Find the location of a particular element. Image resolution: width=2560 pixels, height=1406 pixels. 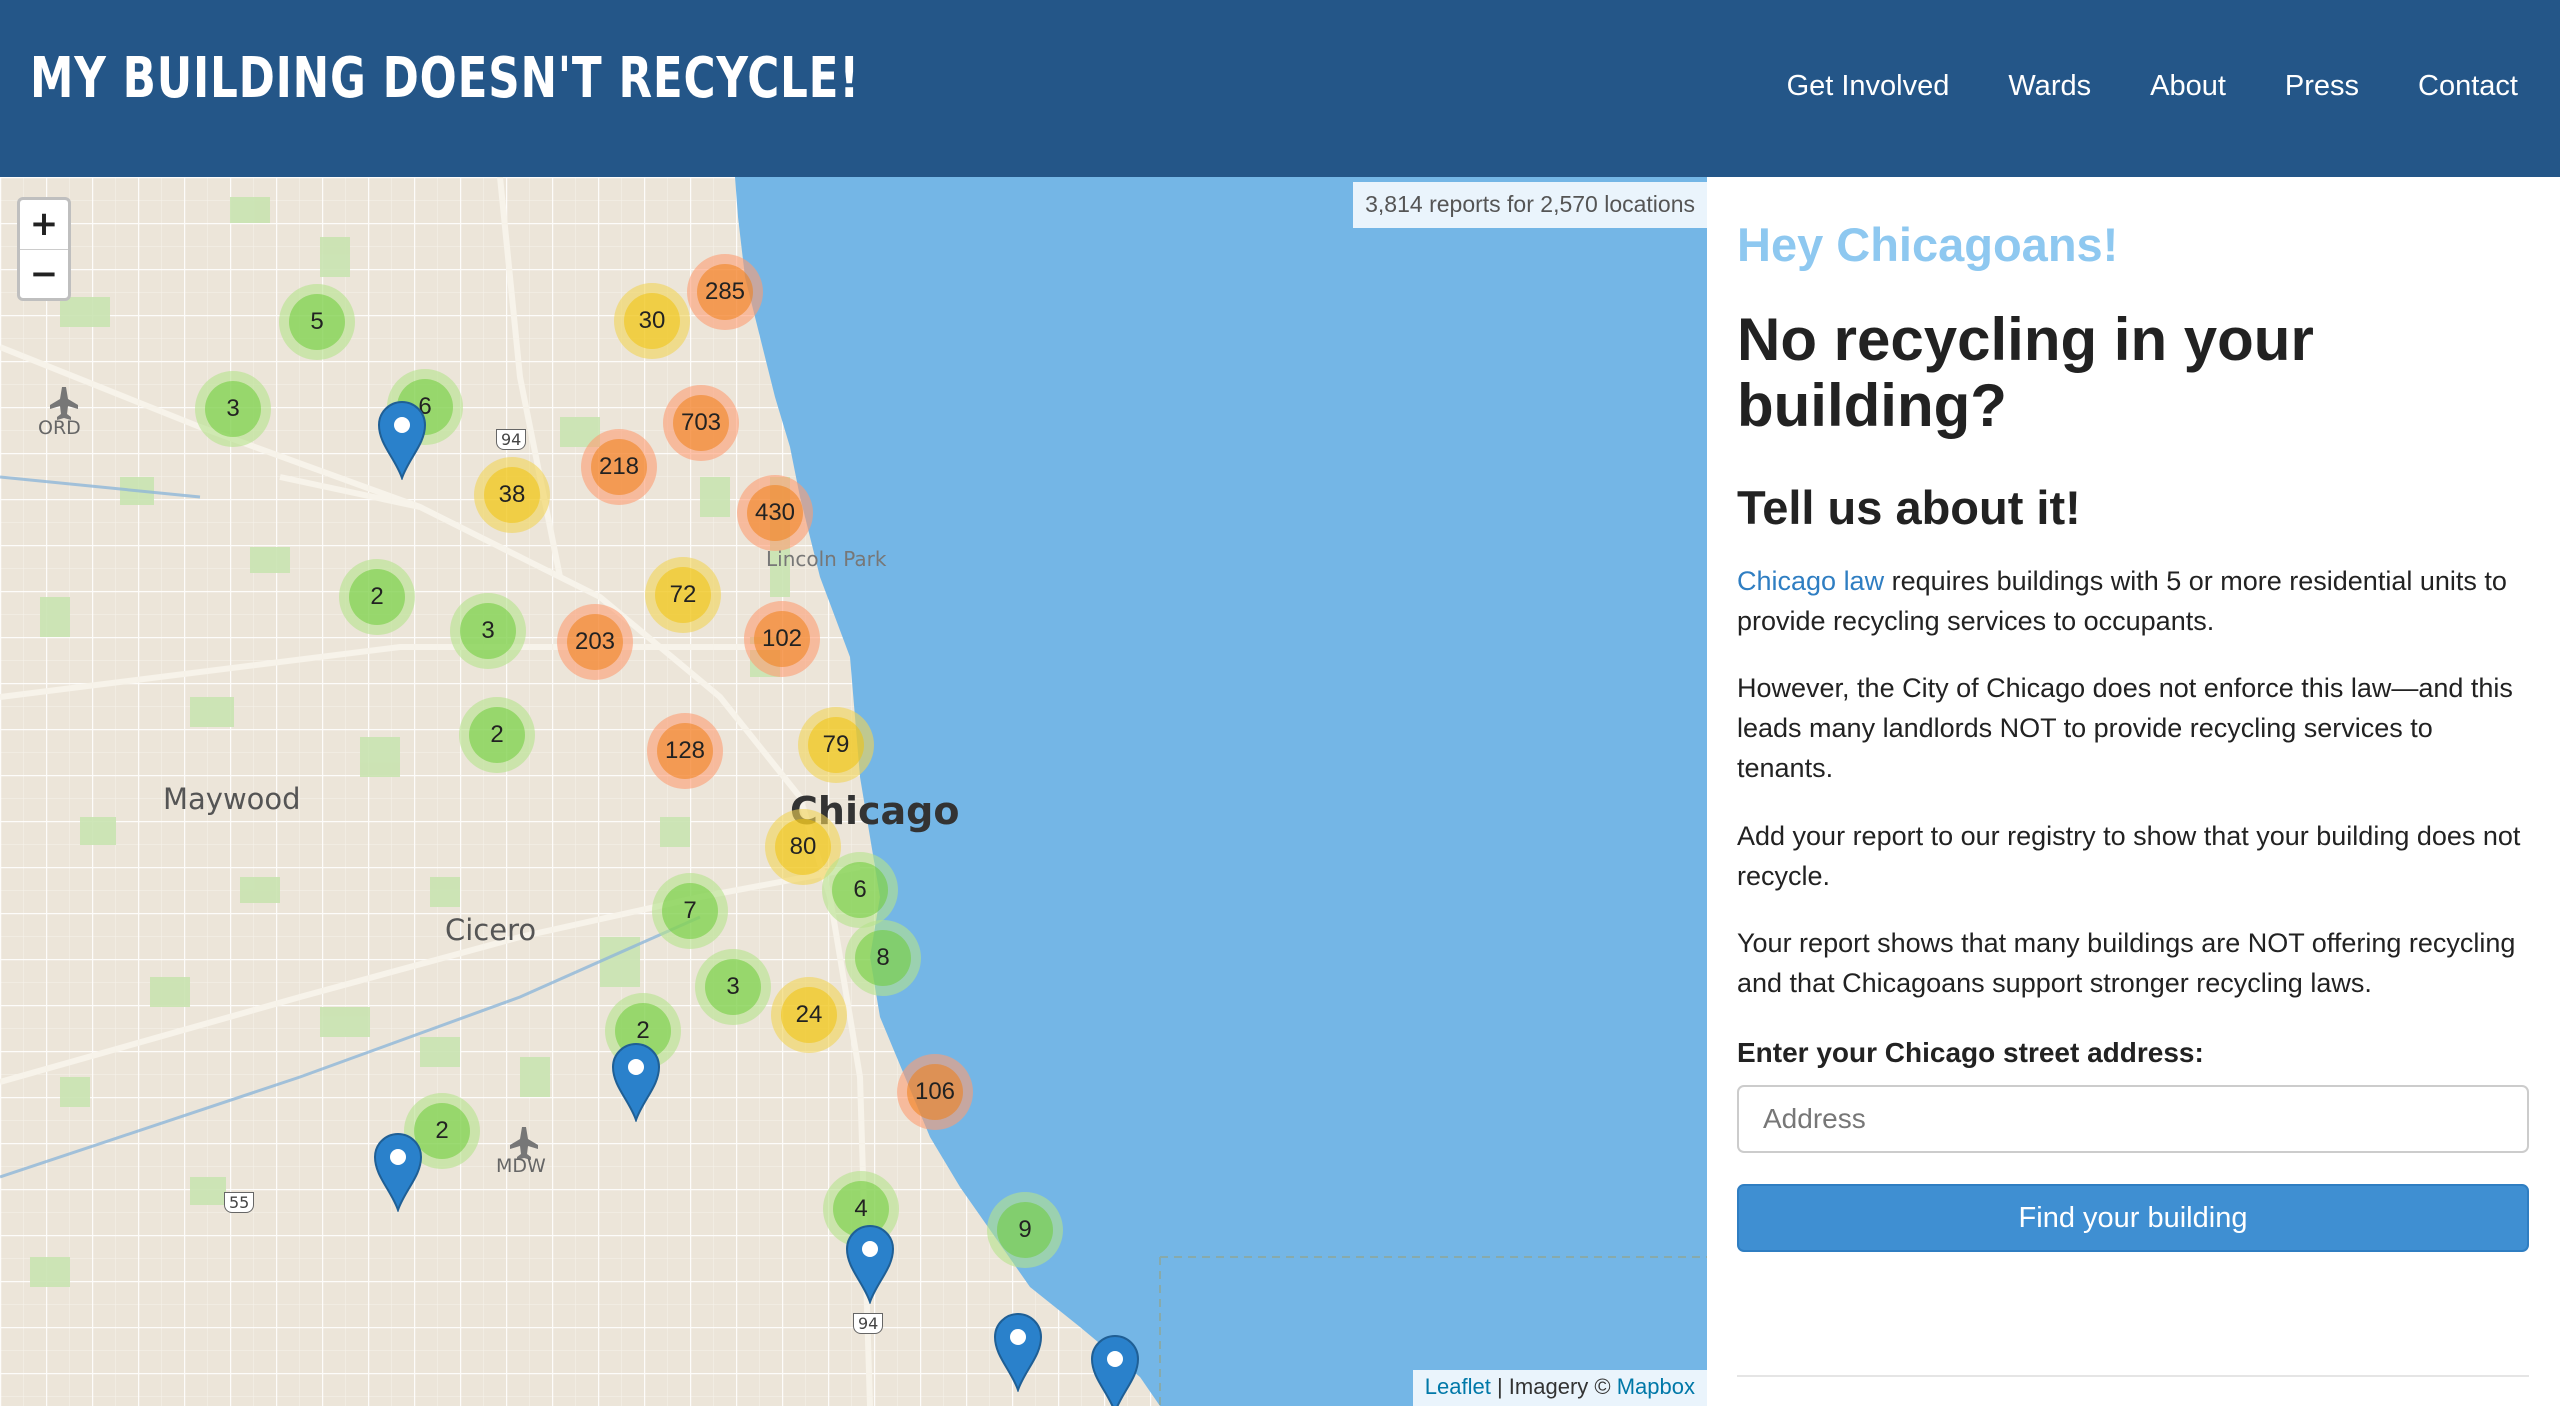

cluster-count: 79 is located at coordinates (836, 745).